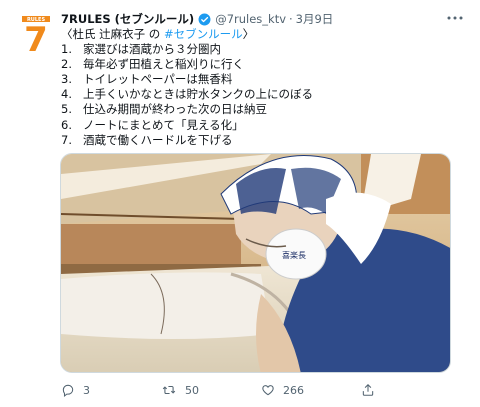  What do you see at coordinates (169, 390) in the screenshot?
I see `retweet-icon` at bounding box center [169, 390].